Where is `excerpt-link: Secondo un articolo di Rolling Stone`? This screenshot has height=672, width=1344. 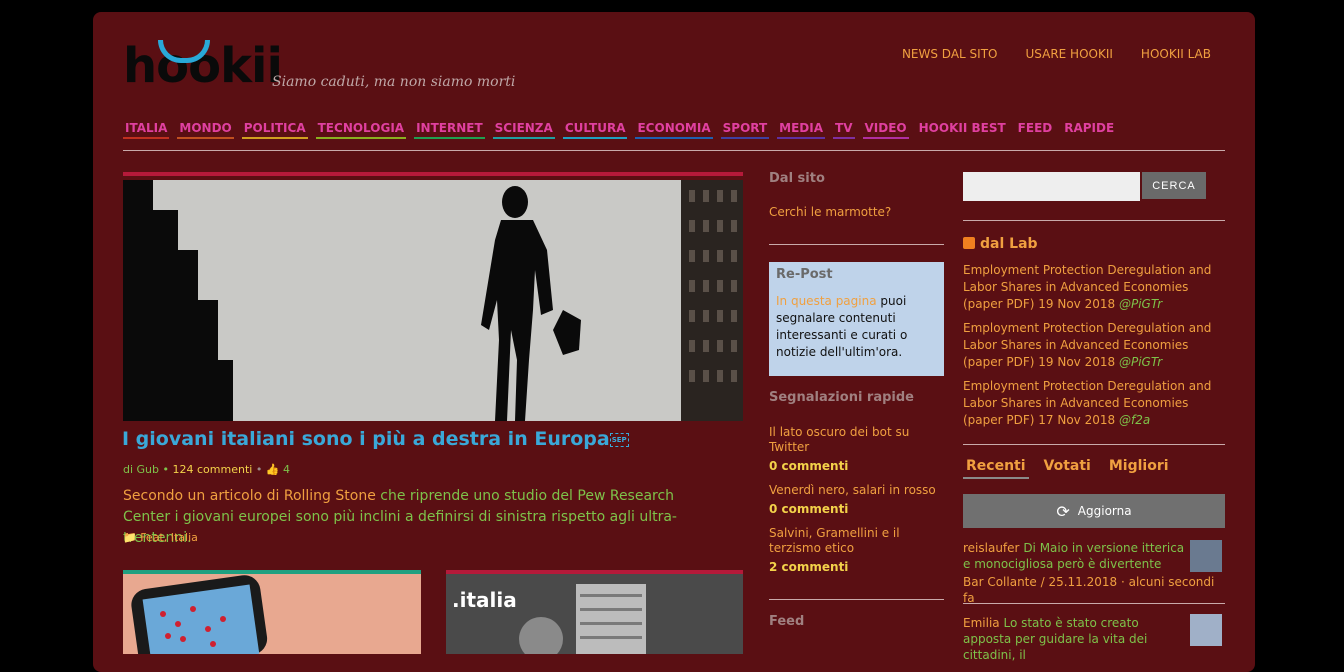 excerpt-link: Secondo un articolo di Rolling Stone is located at coordinates (249, 496).